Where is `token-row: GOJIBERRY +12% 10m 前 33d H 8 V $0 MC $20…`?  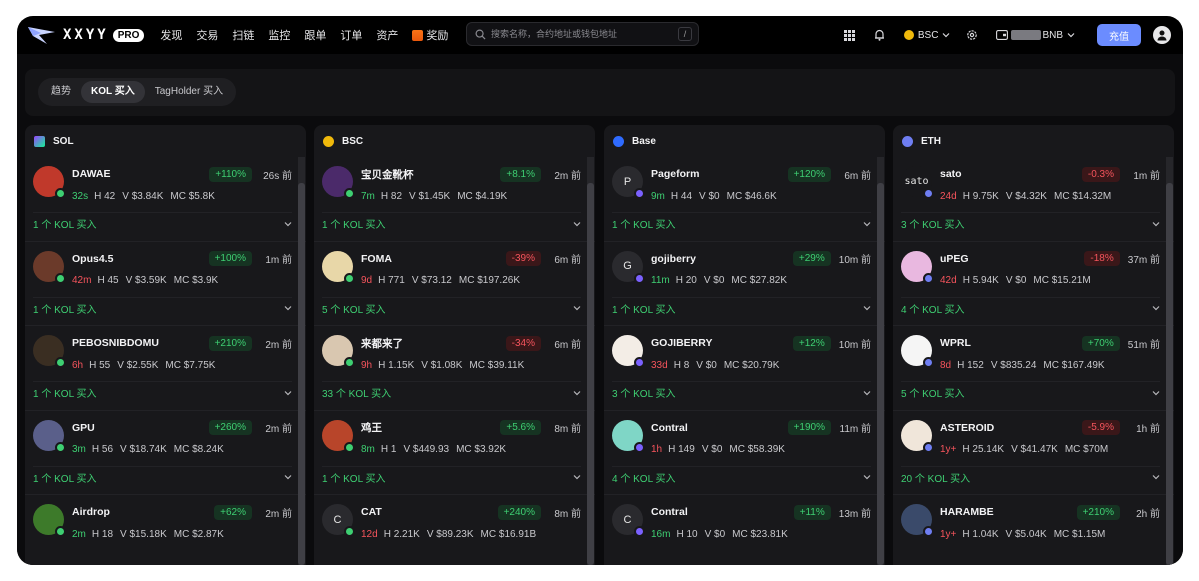 token-row: GOJIBERRY +12% 10m 前 33d H 8 V $0 MC $20… is located at coordinates (741, 356).